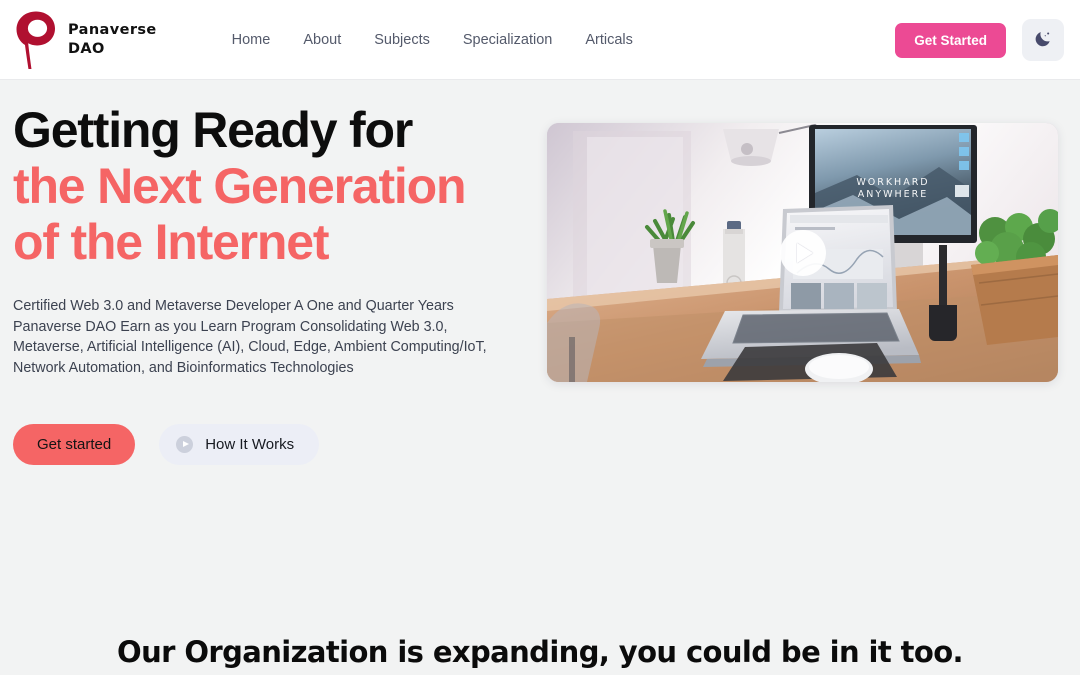  I want to click on get-started-button: Get started, so click(74, 444).